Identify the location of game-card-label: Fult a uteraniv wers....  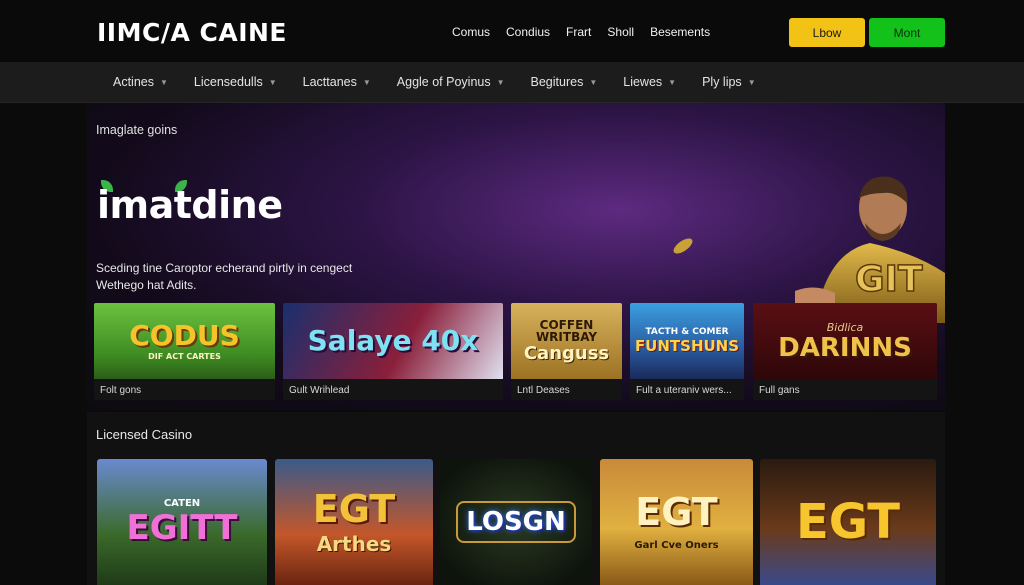
(684, 390).